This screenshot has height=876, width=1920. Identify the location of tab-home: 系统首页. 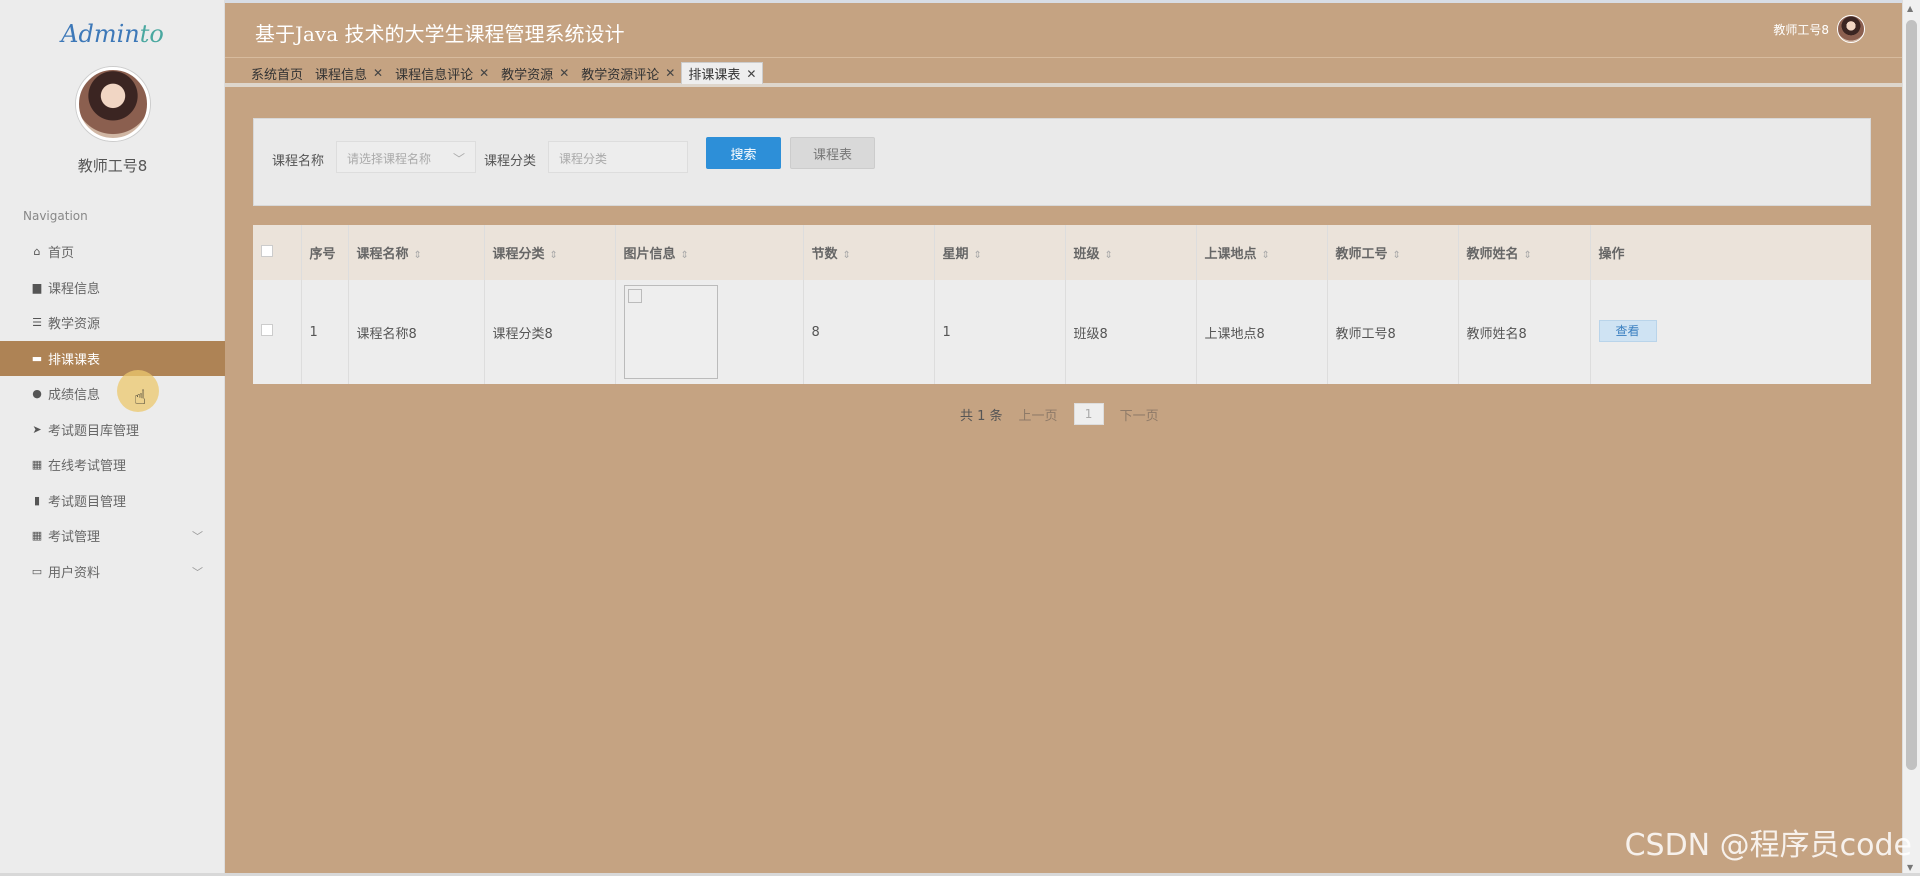
(277, 73).